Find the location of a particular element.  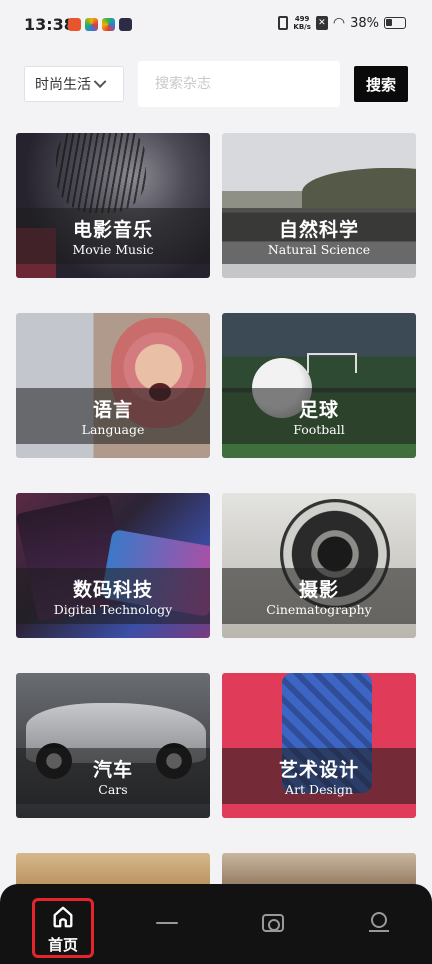

category-card-language: 语言 Language is located at coordinates (113, 385).